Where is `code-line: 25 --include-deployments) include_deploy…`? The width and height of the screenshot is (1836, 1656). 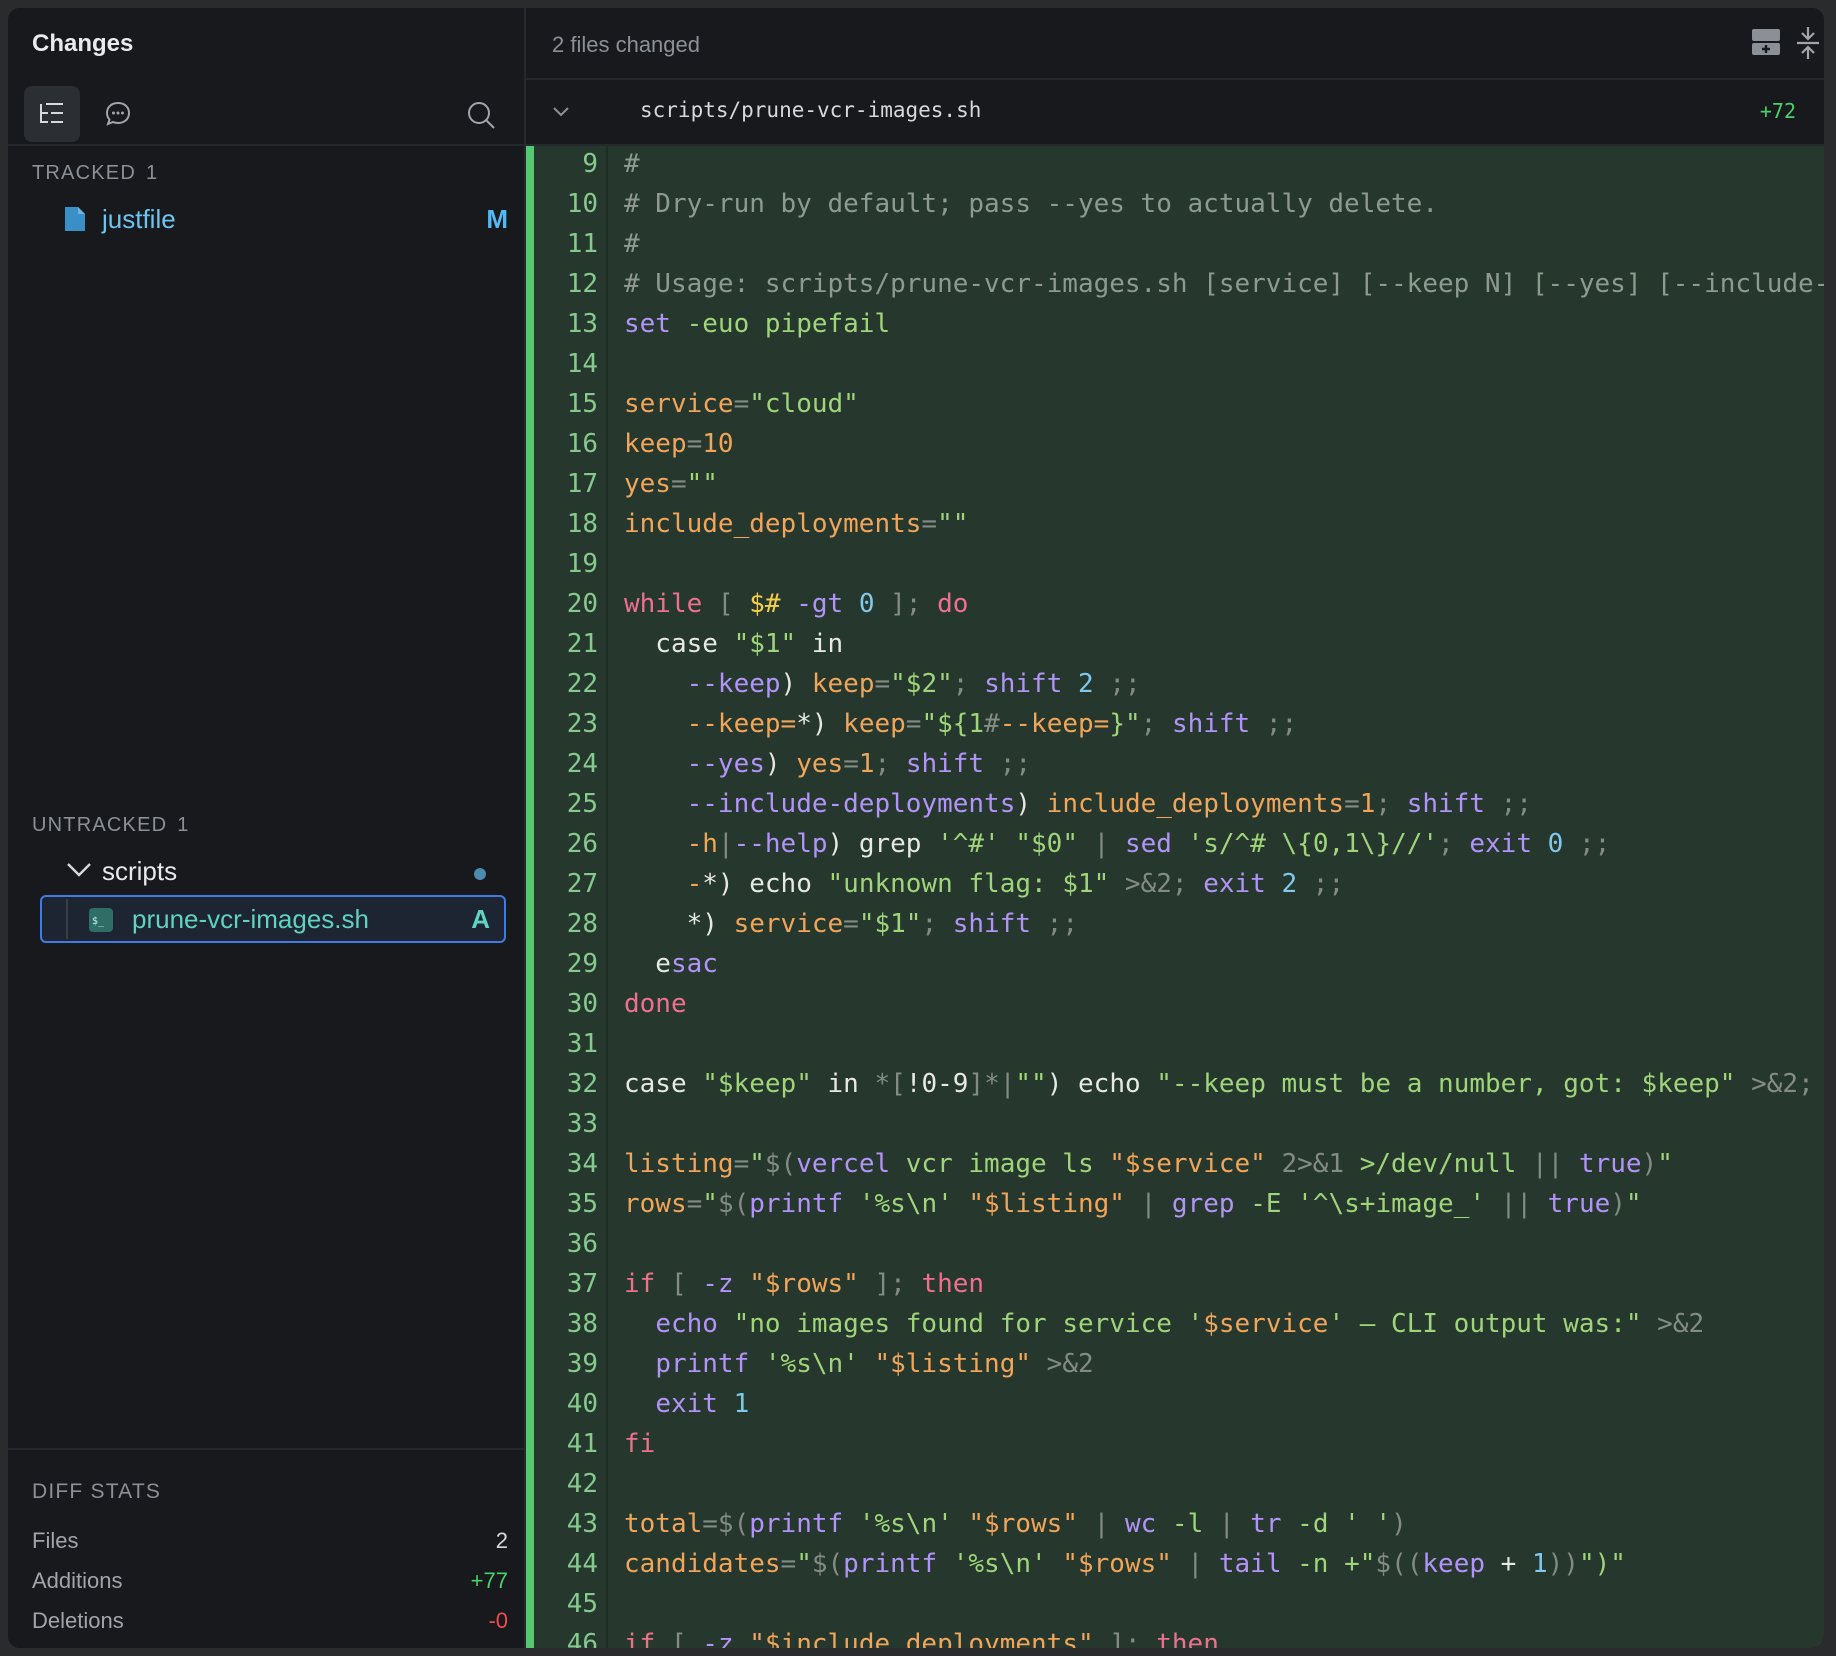 code-line: 25 --include-deployments) include_deploy… is located at coordinates (1175, 804).